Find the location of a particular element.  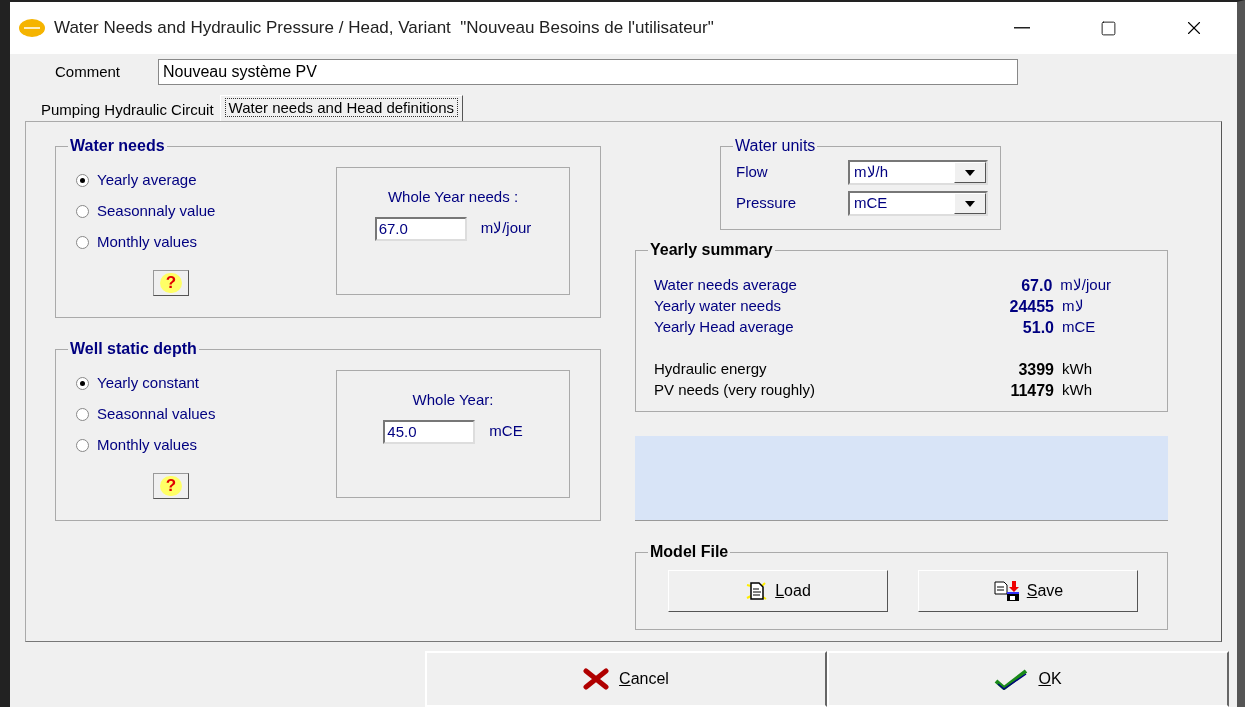

maximize-icon is located at coordinates (1108, 28).